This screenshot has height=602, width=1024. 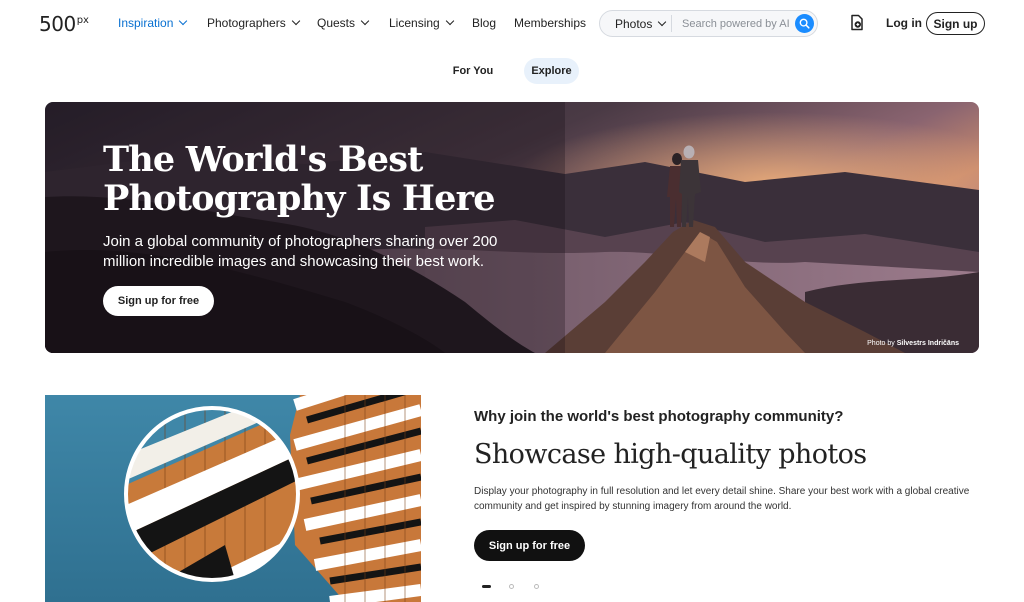 I want to click on hero-title: The World's Best Photography Is Here, so click(x=313, y=179).